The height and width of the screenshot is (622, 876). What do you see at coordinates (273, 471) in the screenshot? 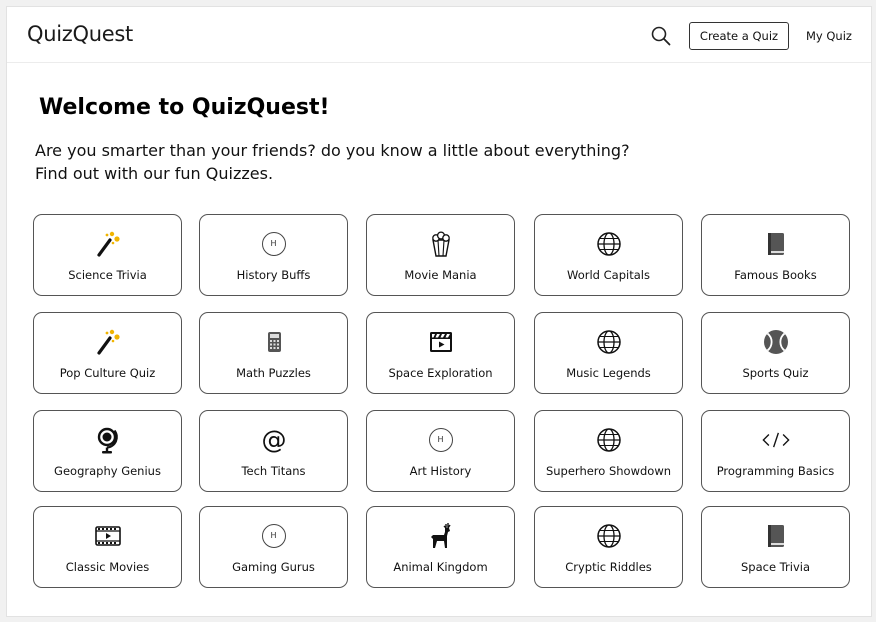
I see `quiz-card-label: Tech Titans` at bounding box center [273, 471].